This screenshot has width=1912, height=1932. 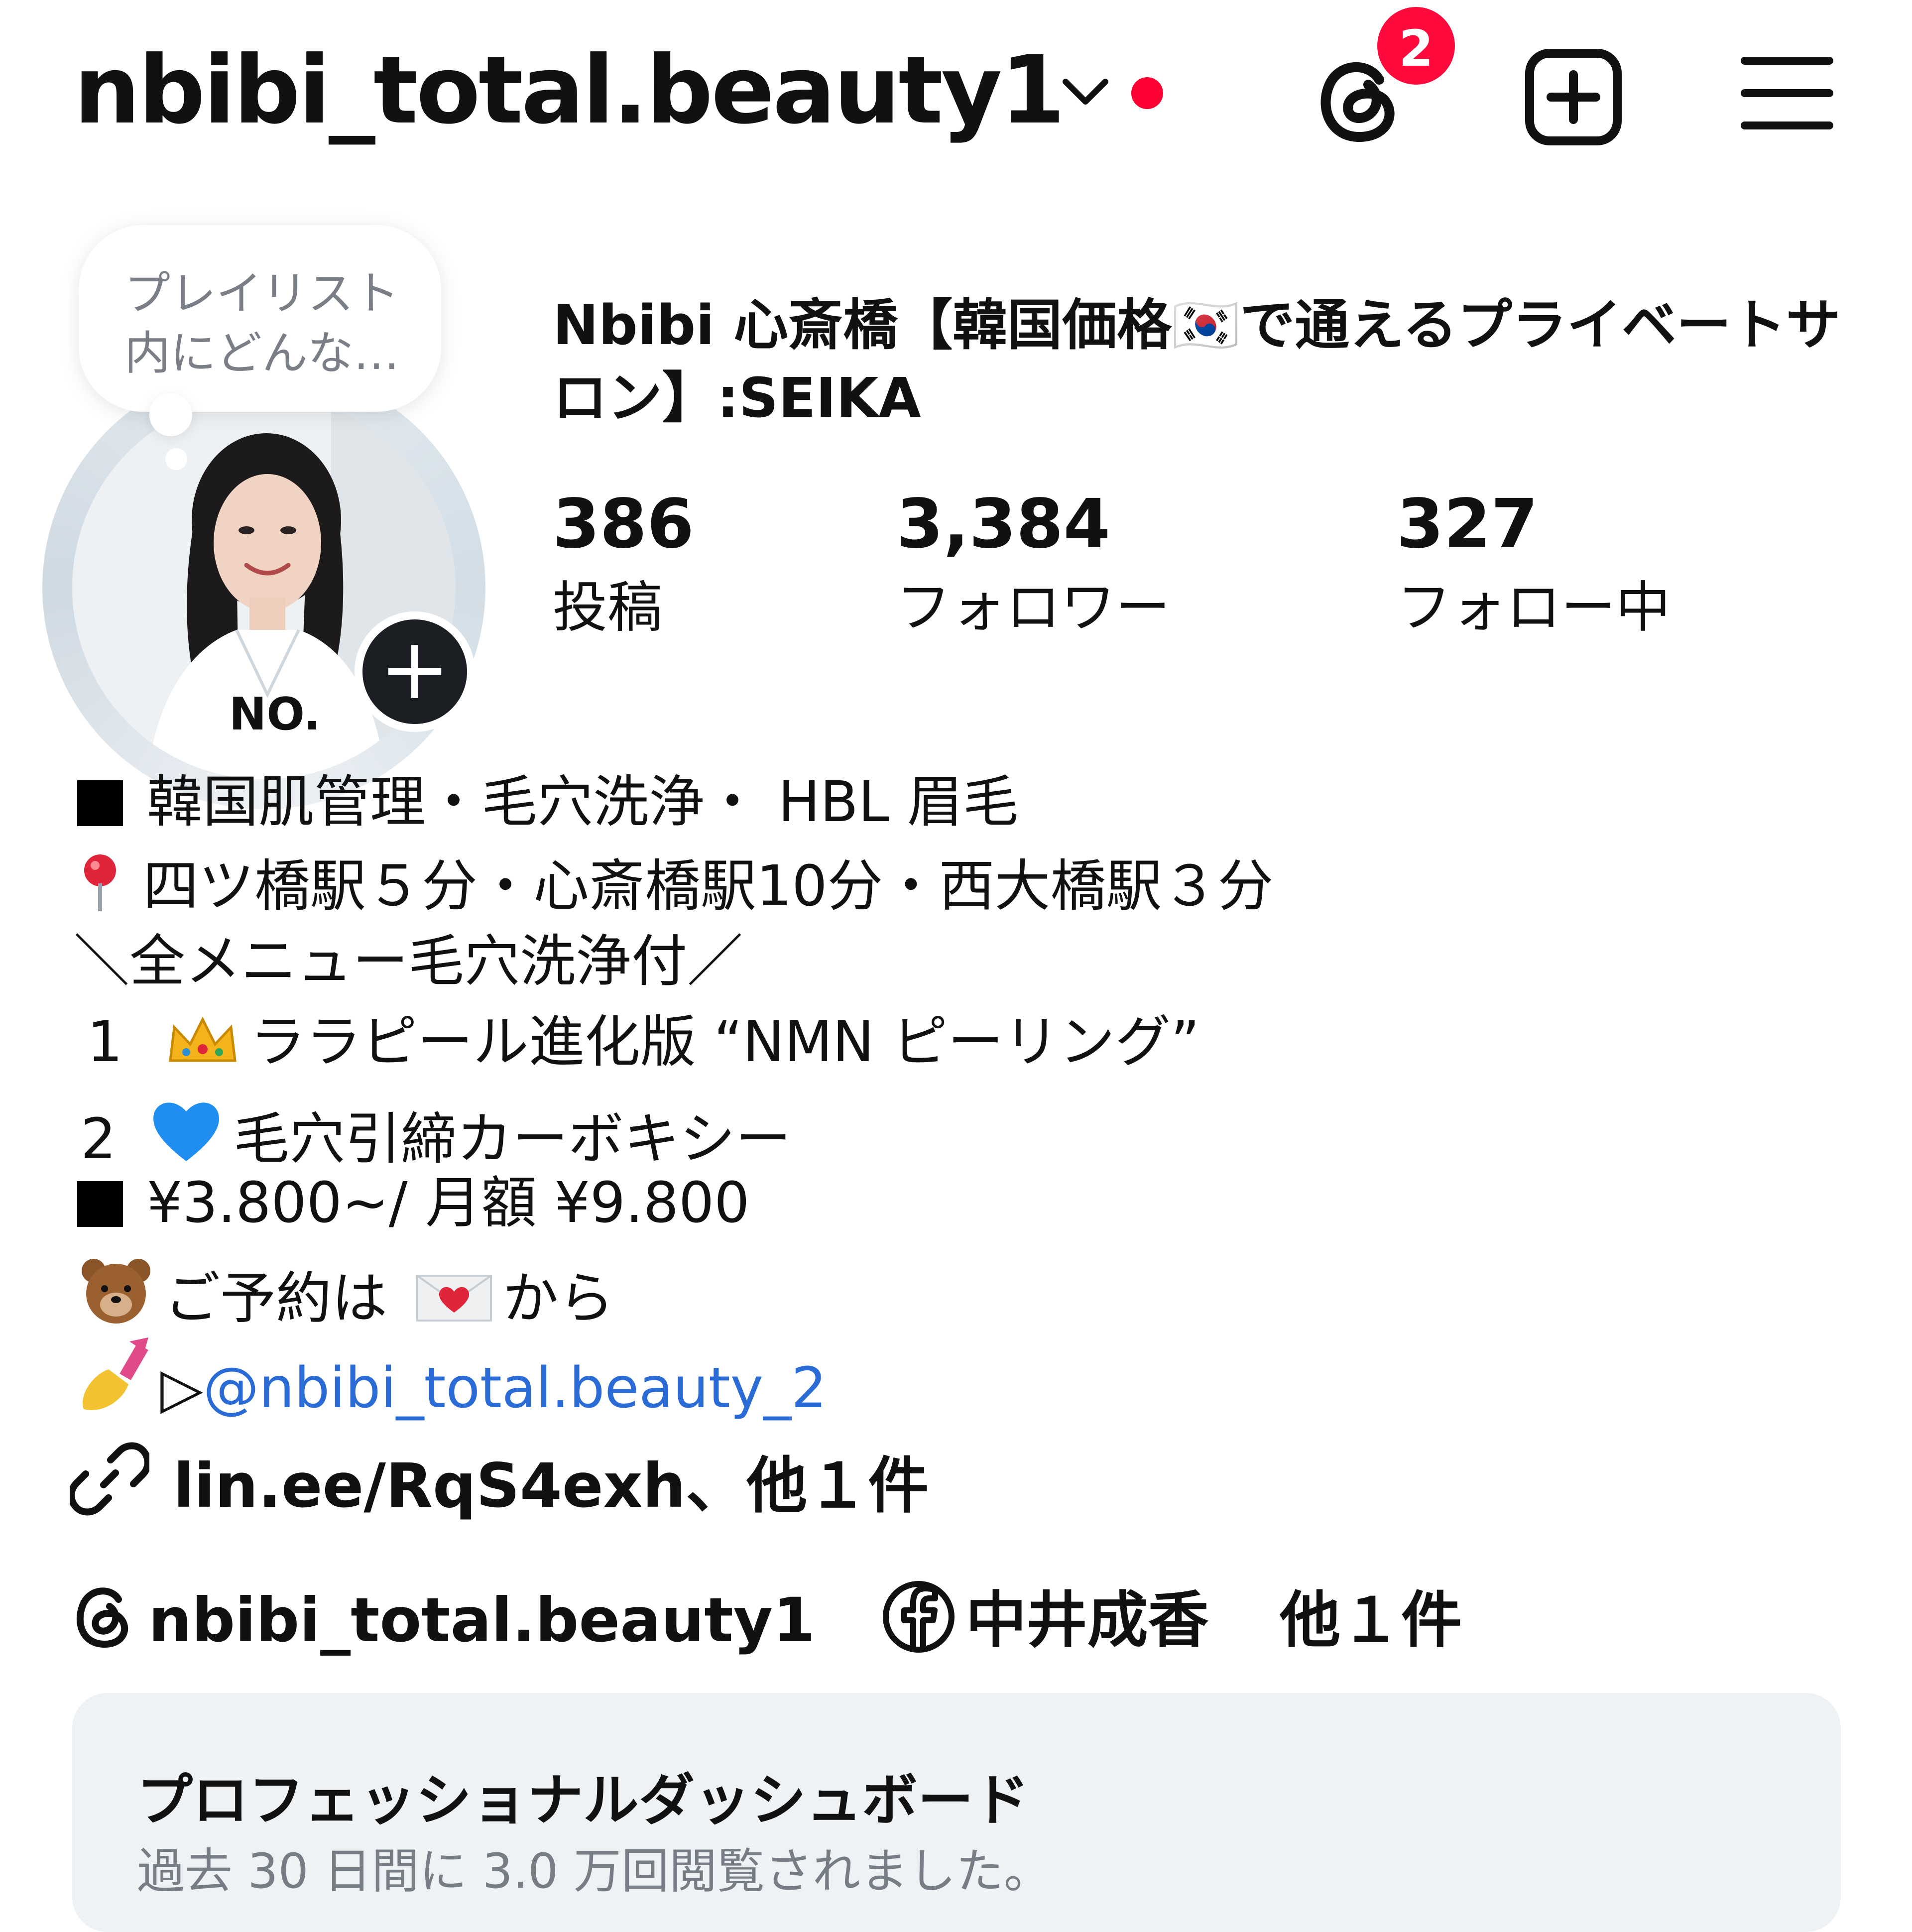 What do you see at coordinates (594, 1871) in the screenshot?
I see `dashboard-subtitle: 過去 30 日間に 3.0 万回閲覧されました。` at bounding box center [594, 1871].